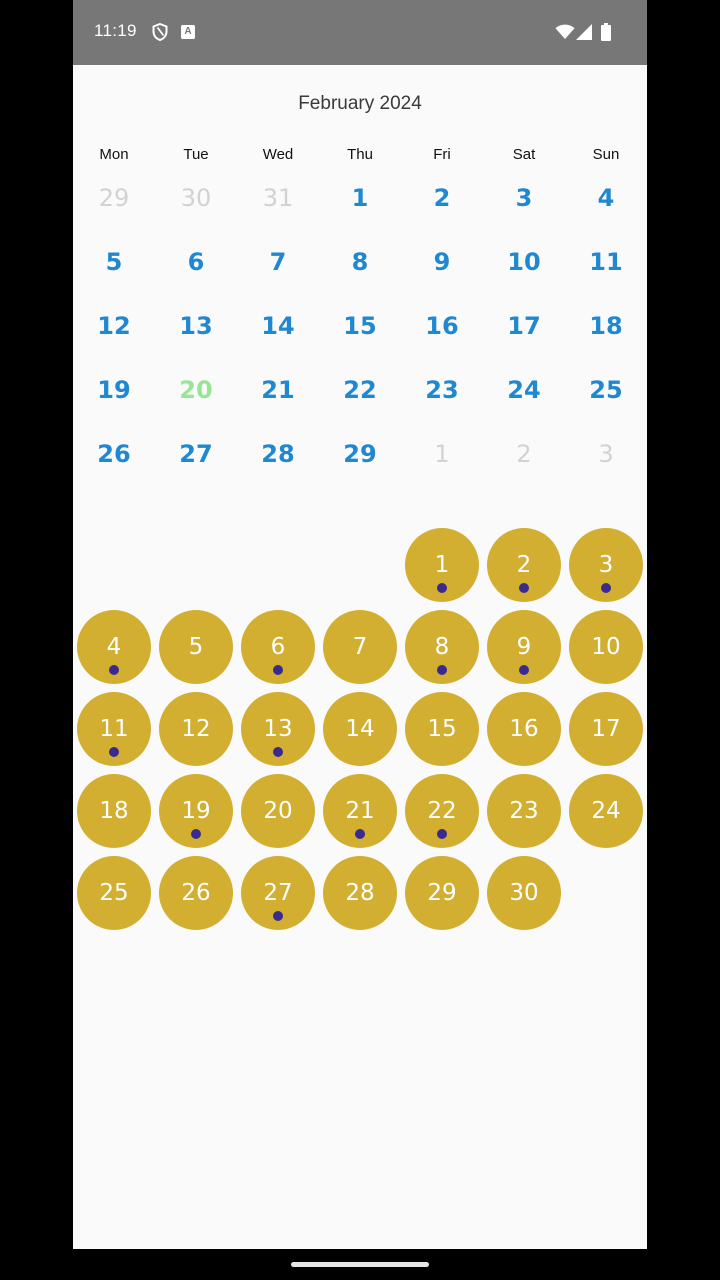  I want to click on day-bubble: 2, so click(524, 565).